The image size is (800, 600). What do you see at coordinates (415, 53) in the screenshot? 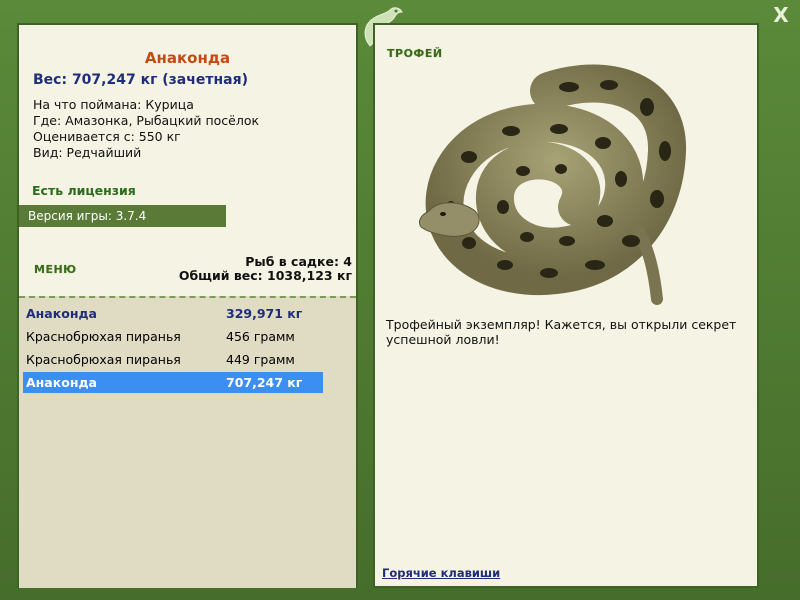
I see `trophy-label: ТРОФЕЙ` at bounding box center [415, 53].